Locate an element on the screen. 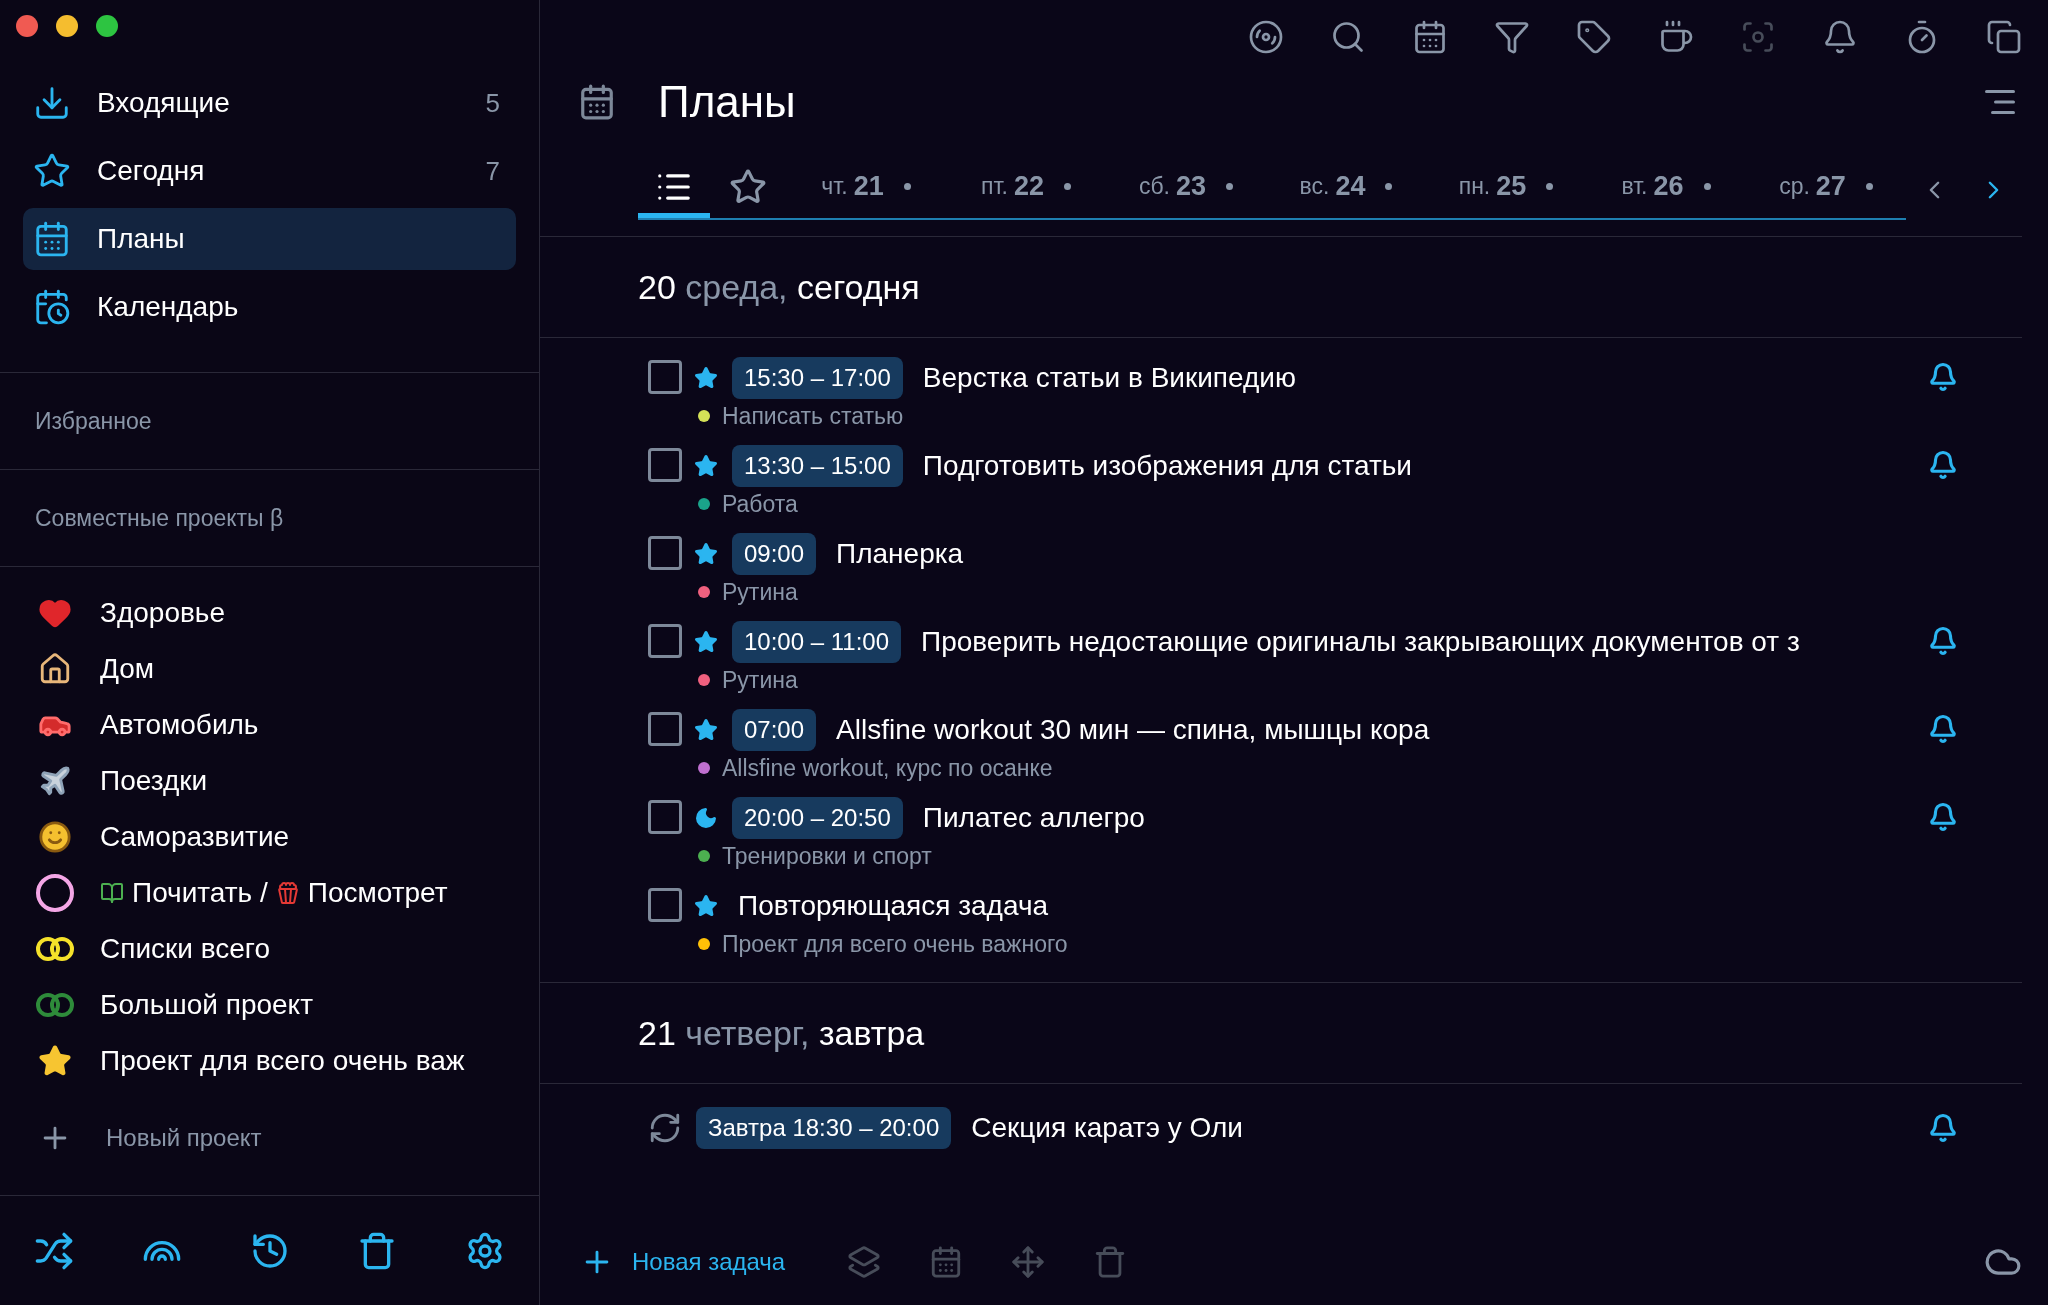 This screenshot has width=2048, height=1305. project-item: Здоровье is located at coordinates (269, 613).